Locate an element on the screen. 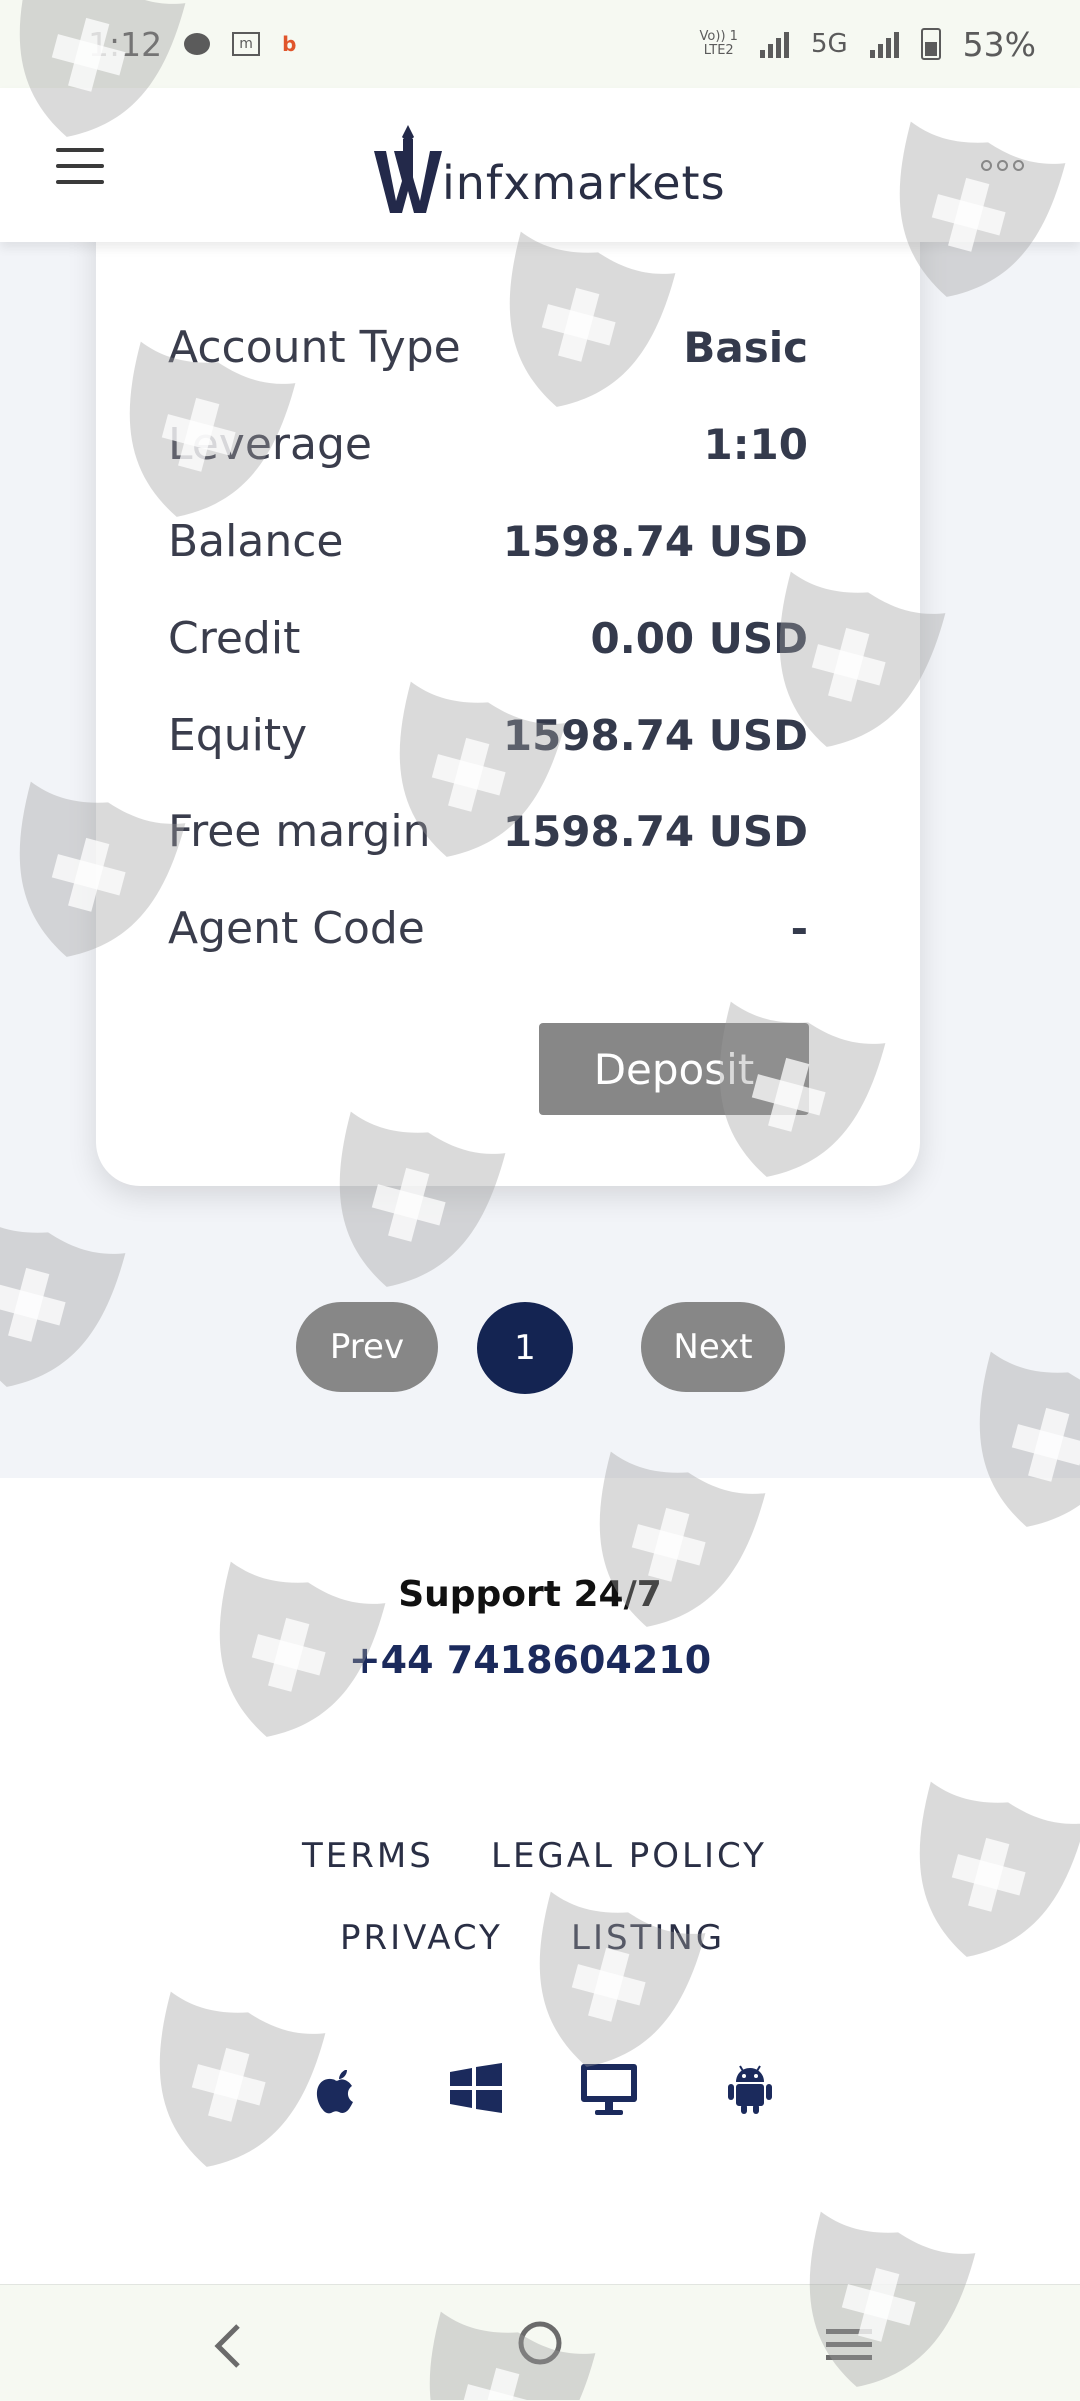  brand-name: infxmarkets is located at coordinates (584, 183).